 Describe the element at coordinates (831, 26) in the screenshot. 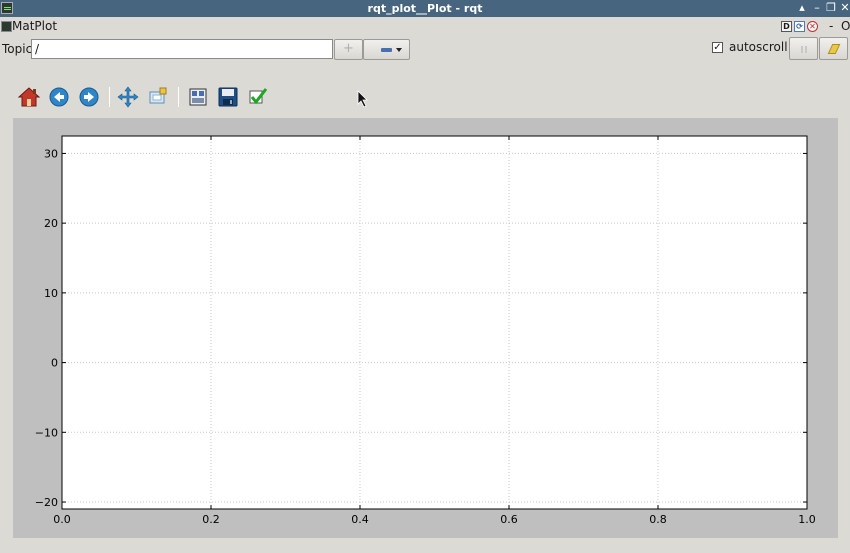

I see `dock-minimize-button: -` at that location.